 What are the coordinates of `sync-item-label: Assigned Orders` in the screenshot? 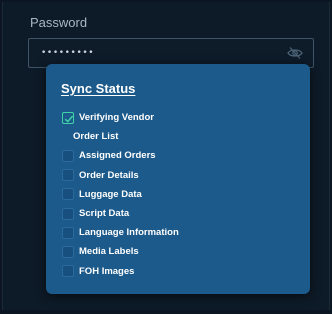 It's located at (117, 156).